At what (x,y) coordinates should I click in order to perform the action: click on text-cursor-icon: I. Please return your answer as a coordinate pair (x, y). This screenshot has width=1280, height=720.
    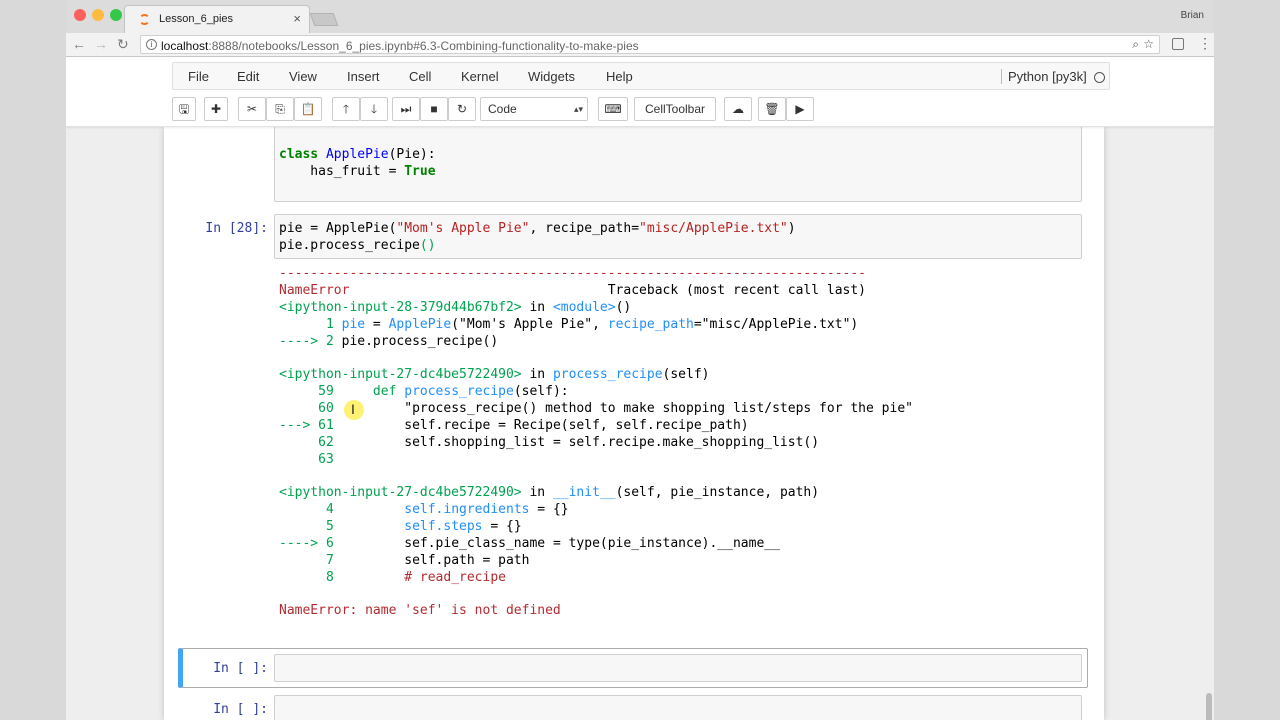
    Looking at the image, I should click on (354, 410).